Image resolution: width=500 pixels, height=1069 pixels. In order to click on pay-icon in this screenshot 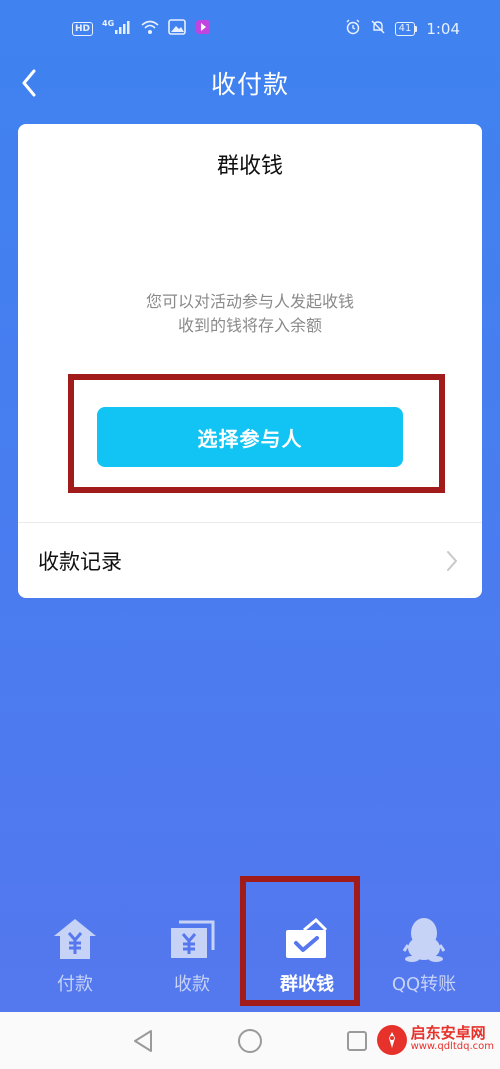, I will do `click(75, 939)`.